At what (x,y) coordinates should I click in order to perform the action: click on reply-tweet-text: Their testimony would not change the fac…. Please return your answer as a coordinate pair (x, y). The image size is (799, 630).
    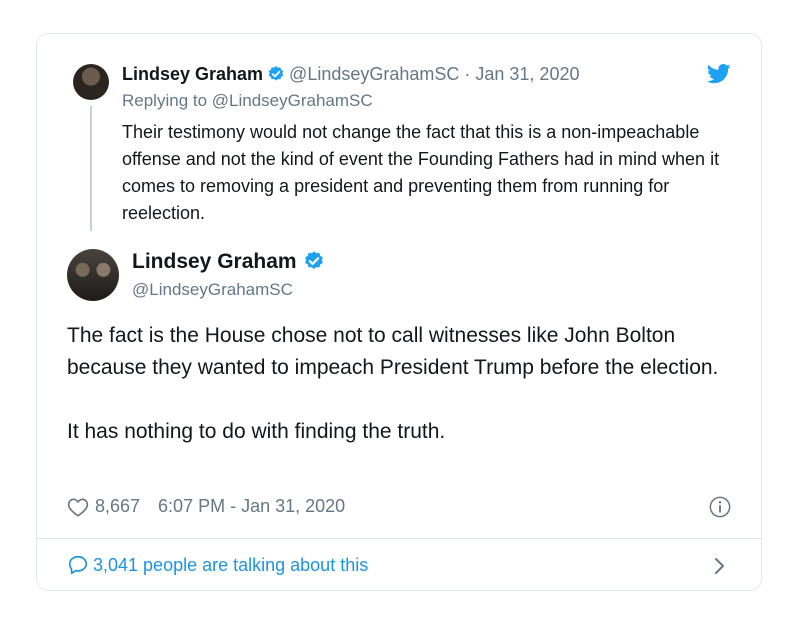
    Looking at the image, I should click on (421, 172).